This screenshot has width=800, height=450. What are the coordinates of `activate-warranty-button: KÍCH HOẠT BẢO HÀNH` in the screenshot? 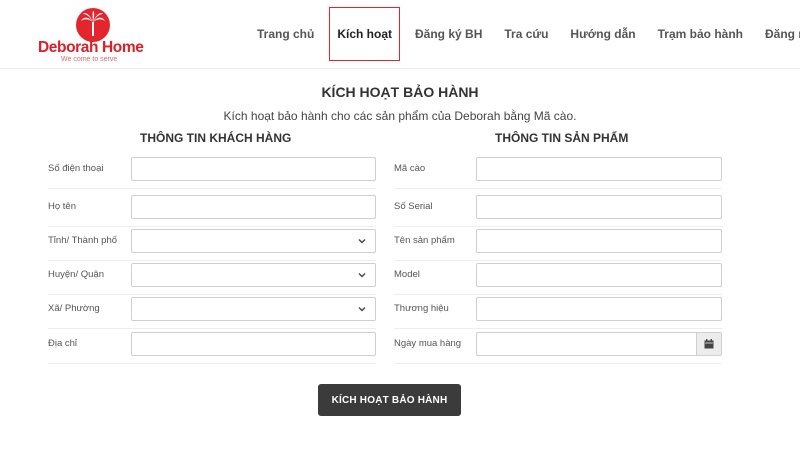 It's located at (389, 400).